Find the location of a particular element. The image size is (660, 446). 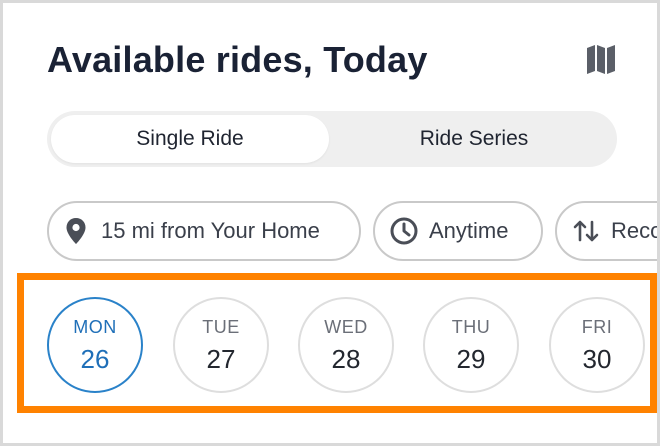

date-day-number: 29 is located at coordinates (471, 359).